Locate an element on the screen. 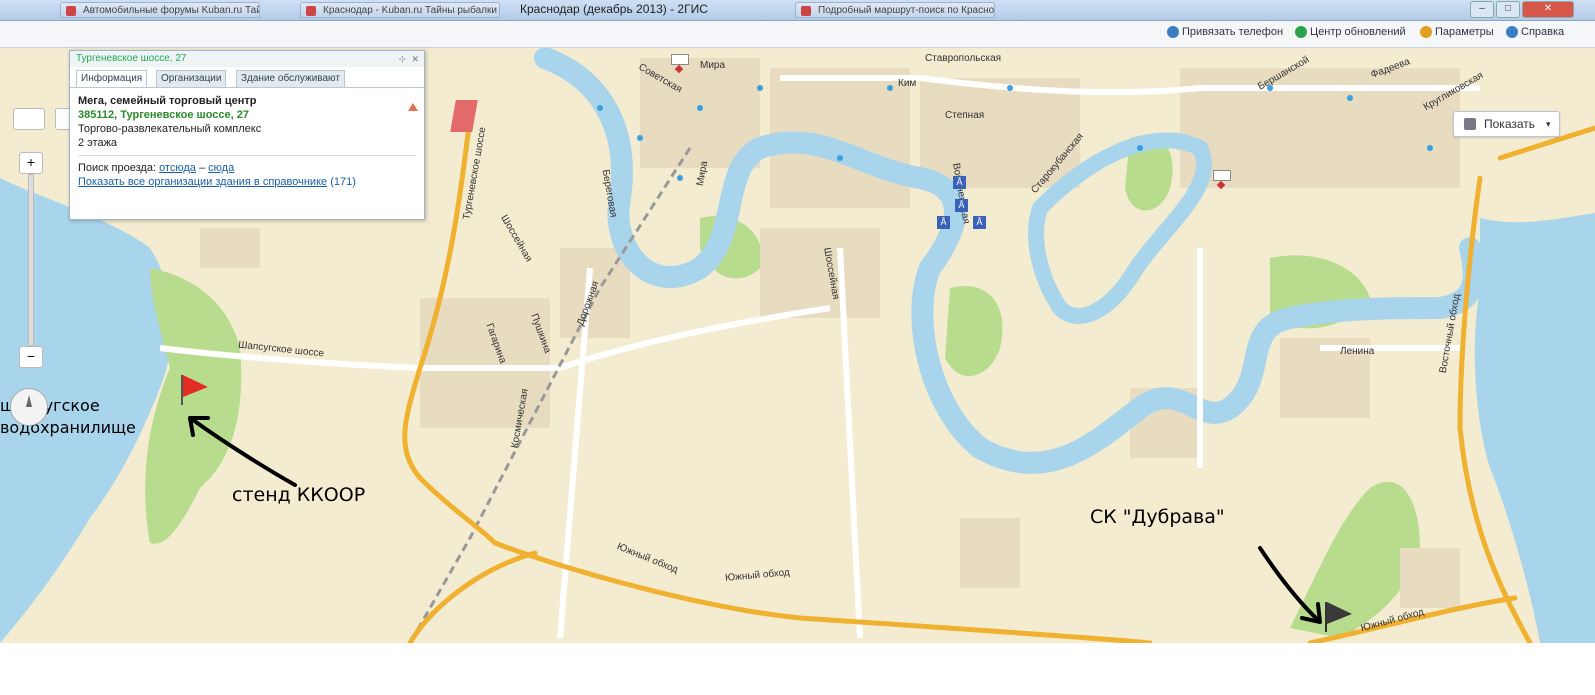 The image size is (1595, 695). street-label: Мира is located at coordinates (713, 65).